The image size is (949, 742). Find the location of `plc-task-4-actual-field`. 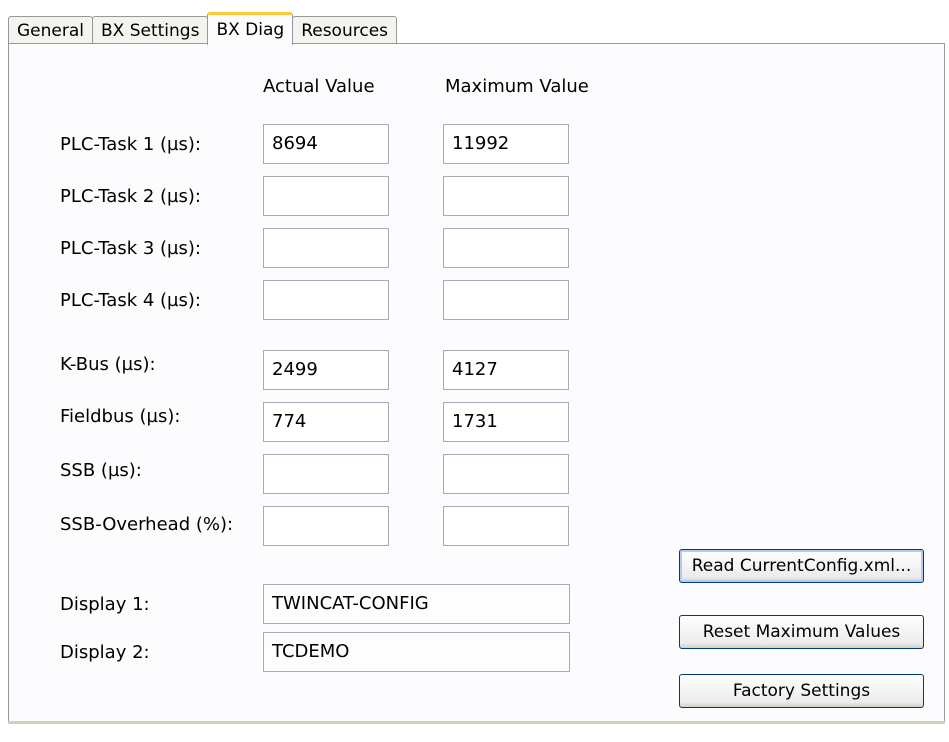

plc-task-4-actual-field is located at coordinates (326, 300).